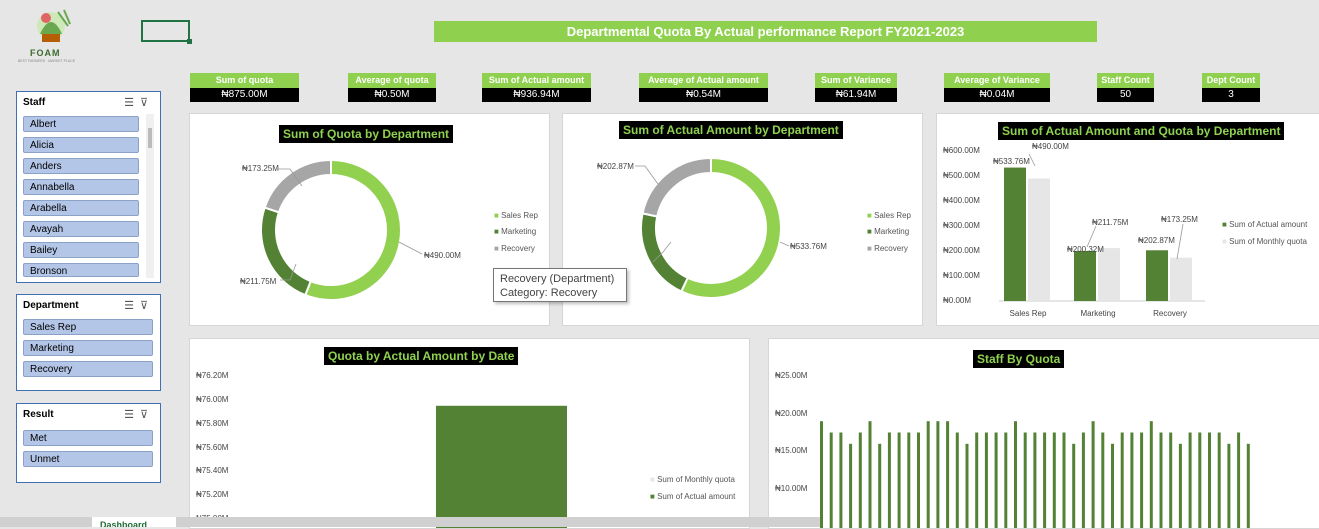  I want to click on kpi-value: ₦875.00M, so click(244, 95).